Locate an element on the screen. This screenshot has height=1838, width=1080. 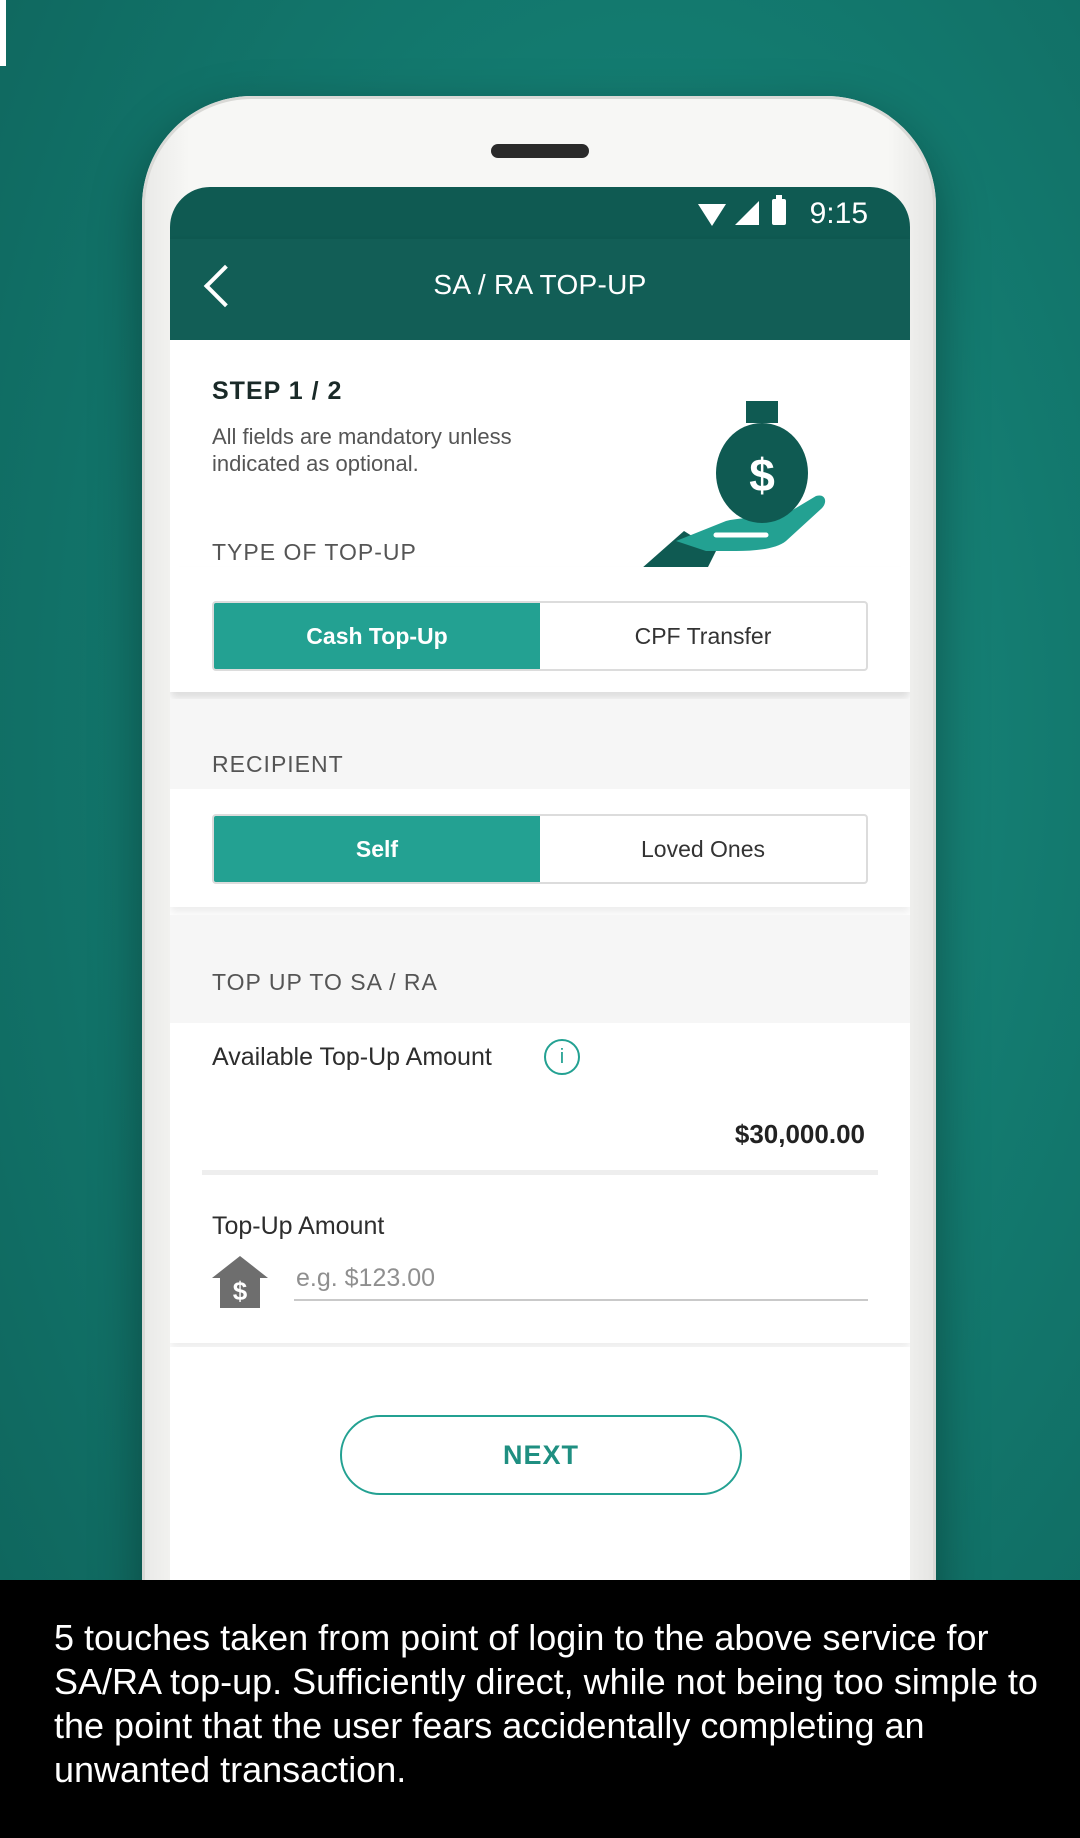
status-time: 9:15 is located at coordinates (838, 213).